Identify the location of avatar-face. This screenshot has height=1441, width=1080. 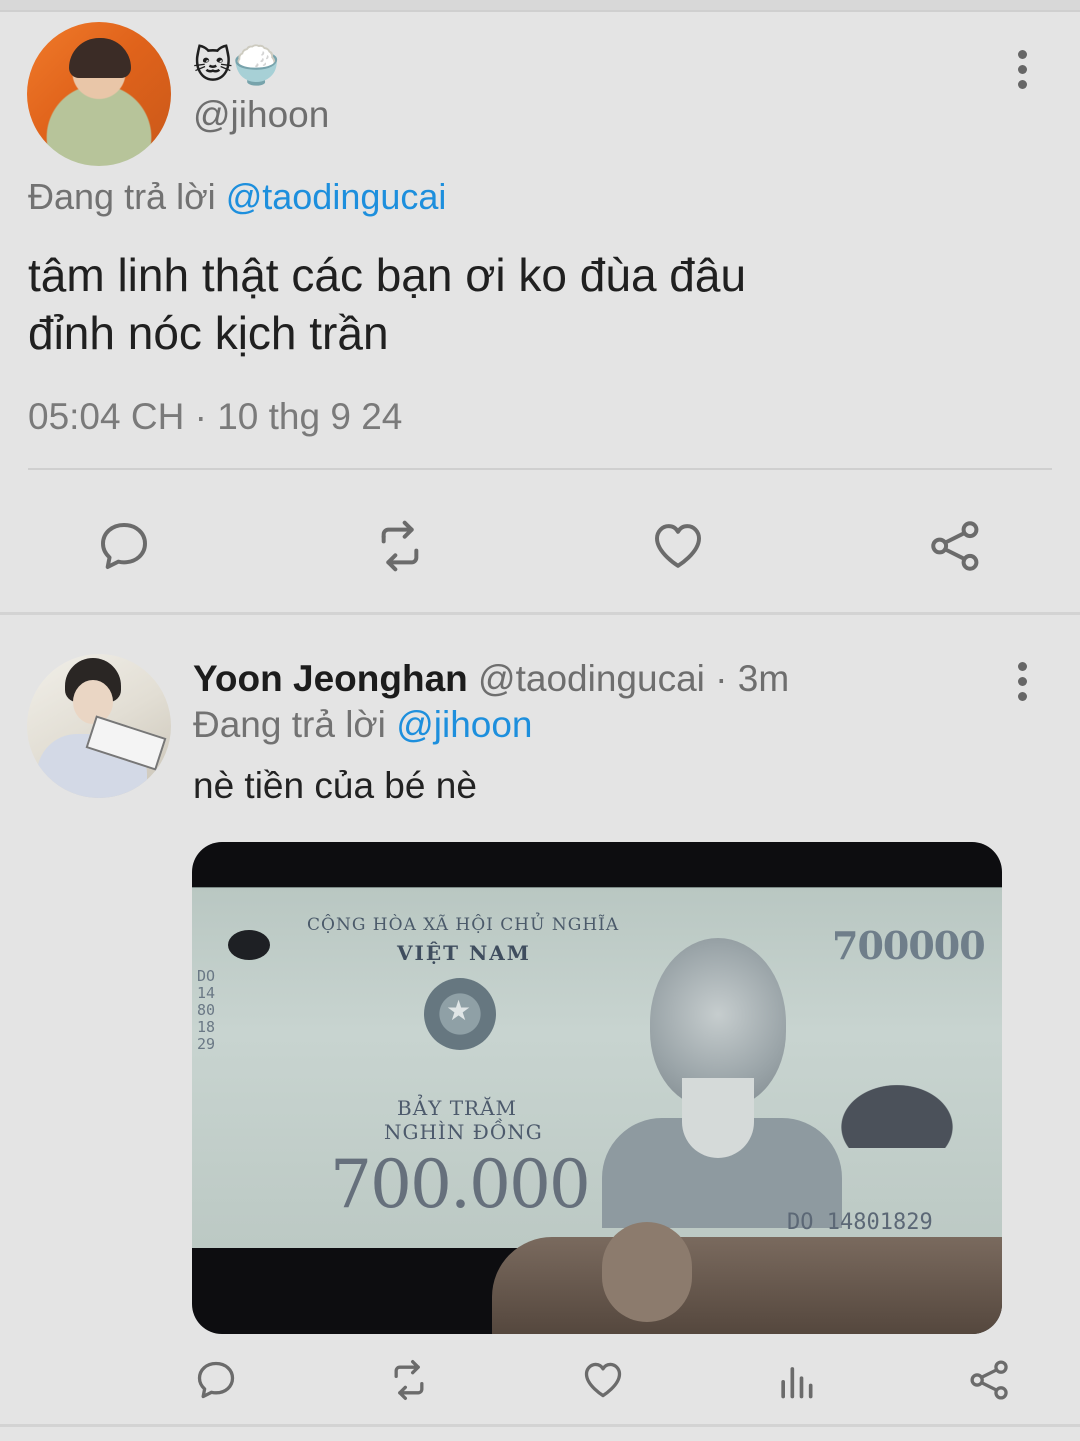
(93, 702).